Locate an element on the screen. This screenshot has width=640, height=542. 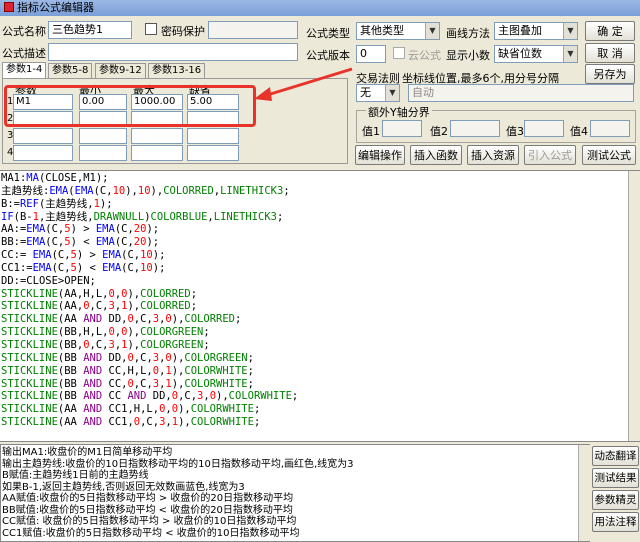
import-formula-button: 引入公式 is located at coordinates (550, 155).